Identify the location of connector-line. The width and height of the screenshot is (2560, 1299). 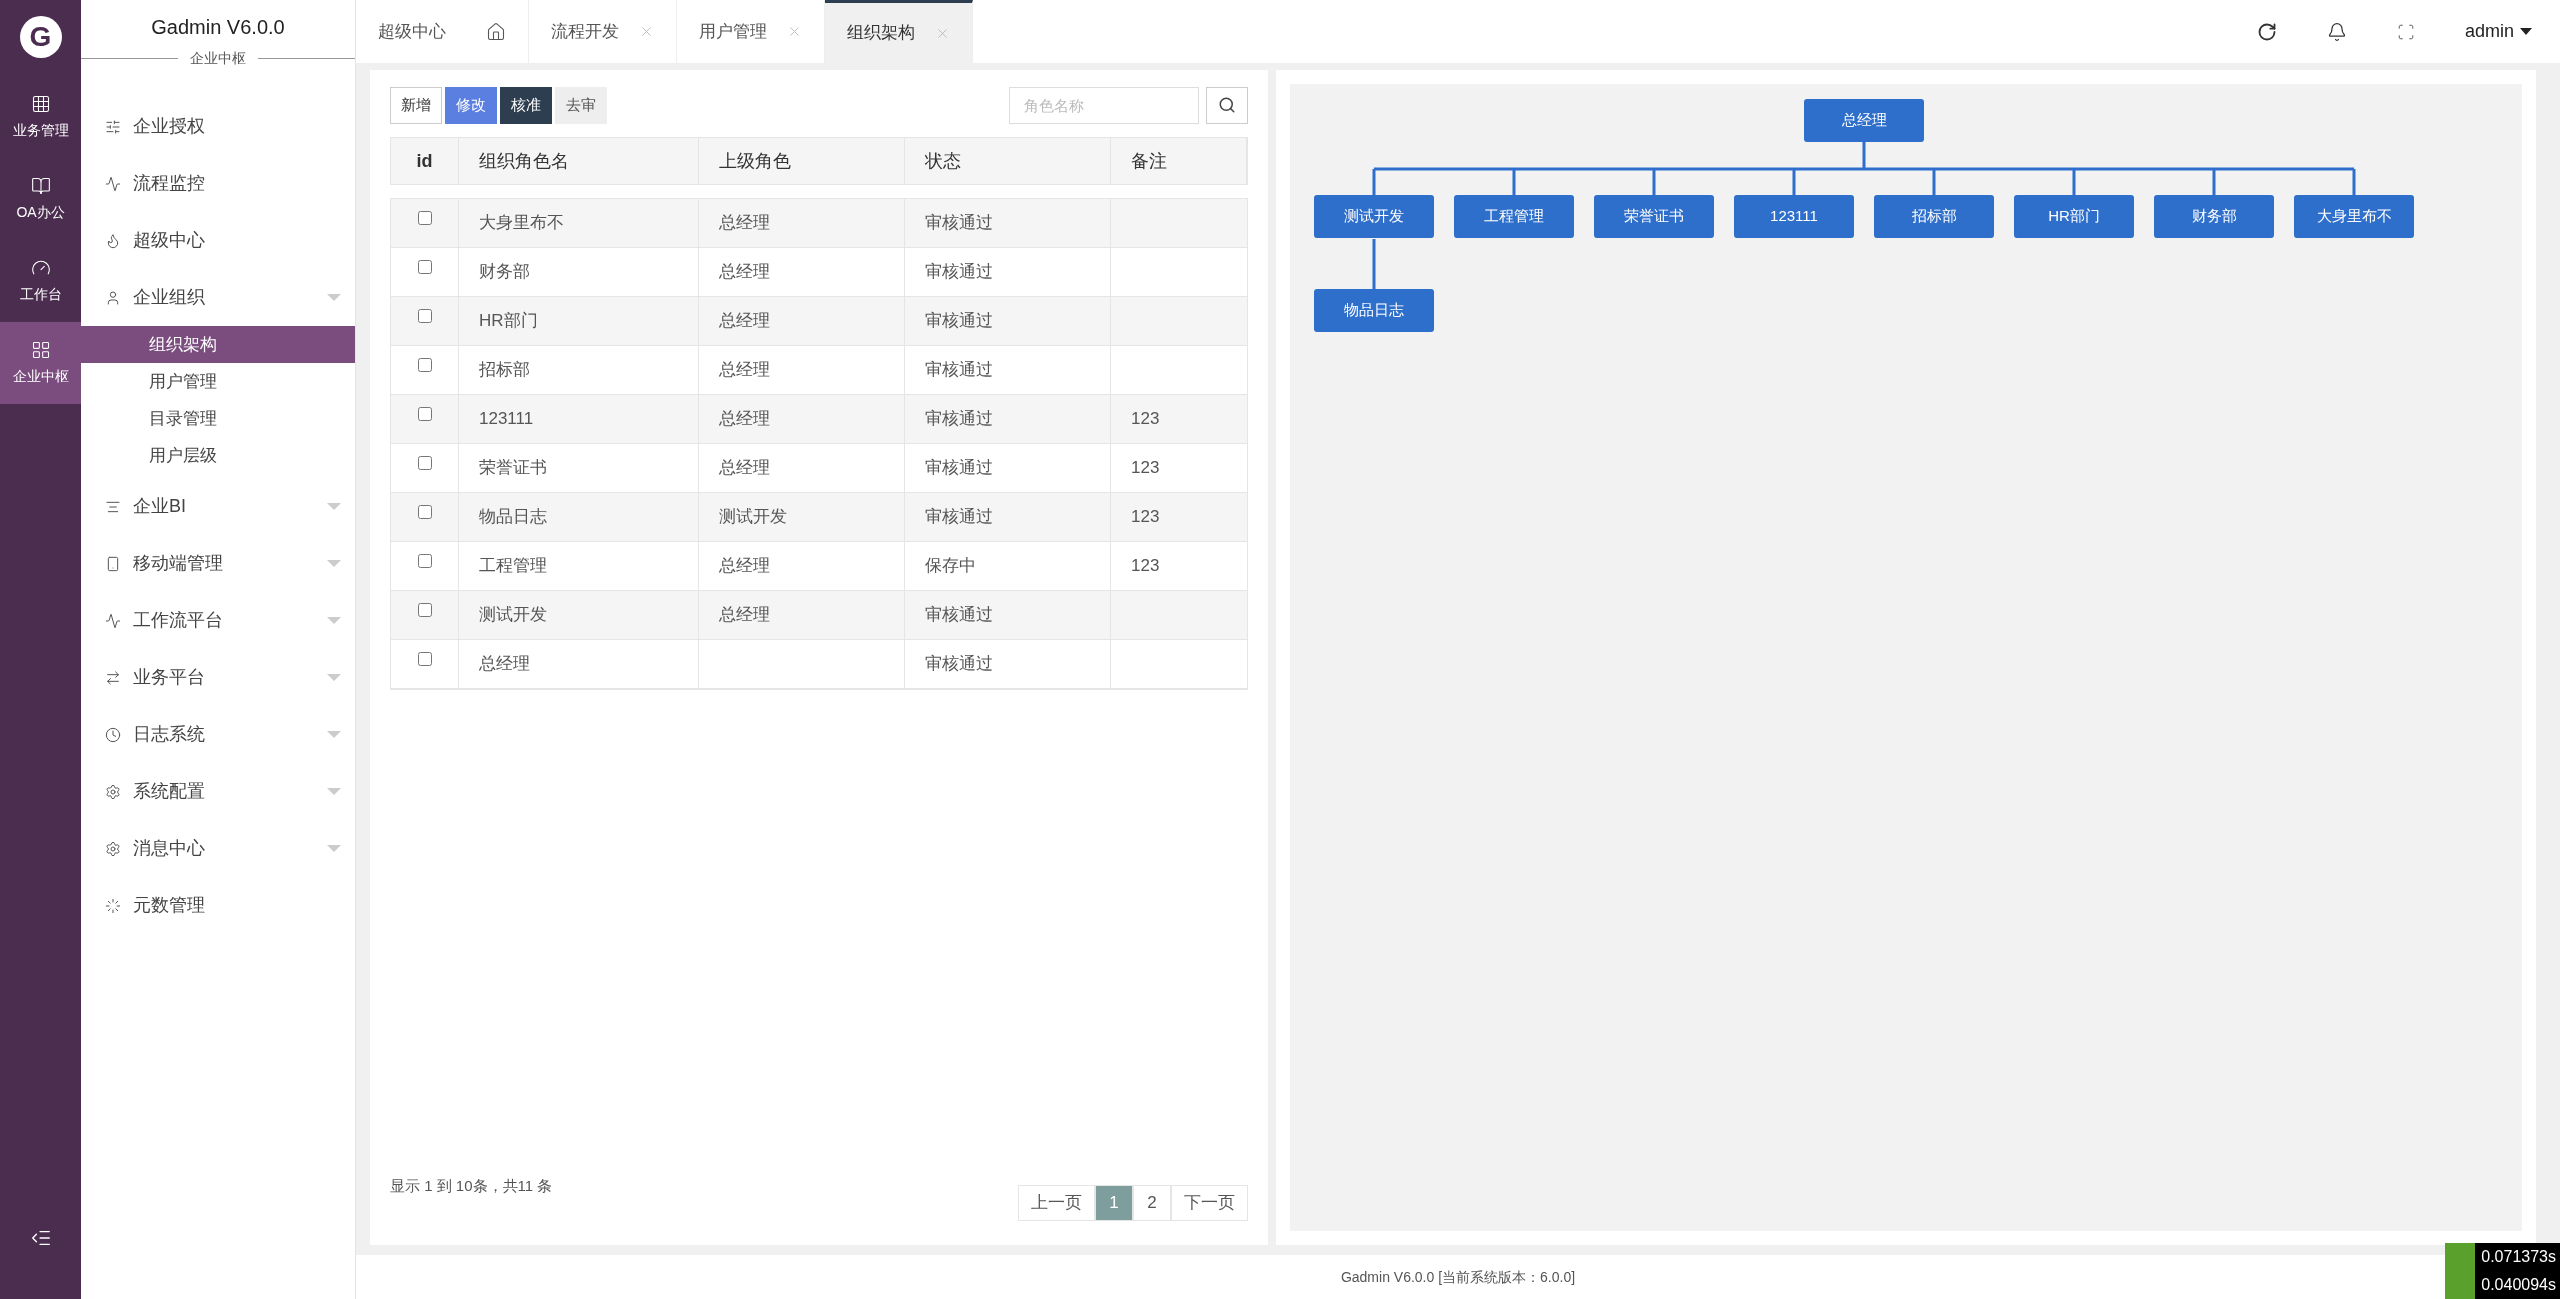
(1374, 264).